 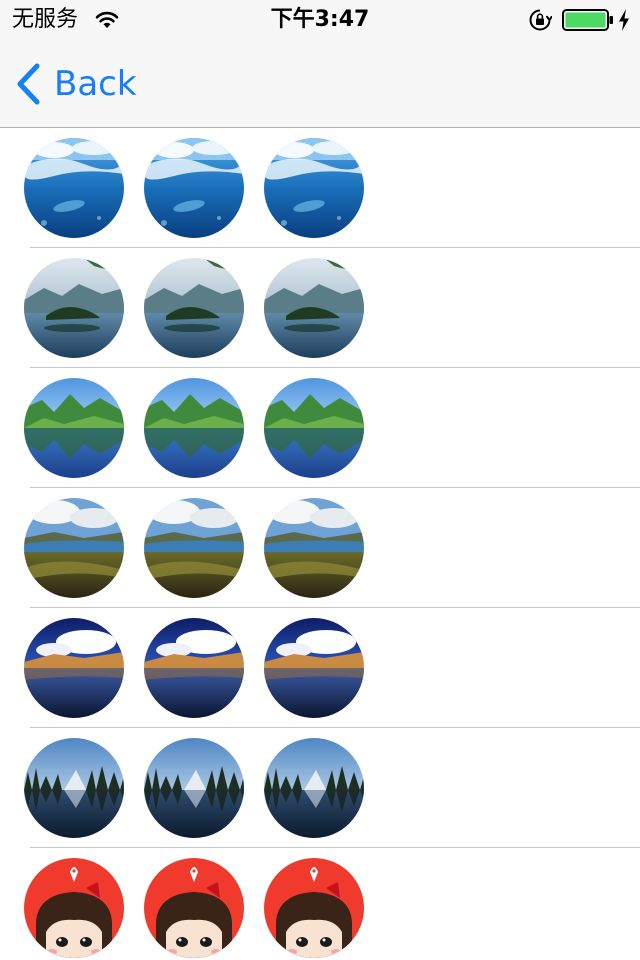 I want to click on top-bar: 无服务 下午3:47 Back, so click(x=320, y=64).